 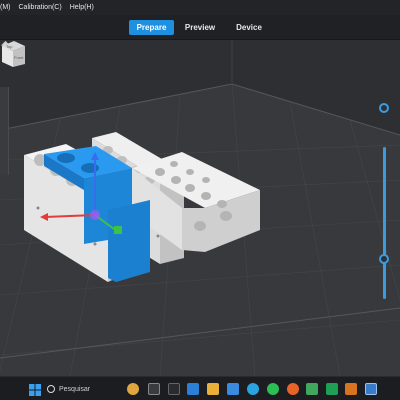 What do you see at coordinates (213, 389) in the screenshot?
I see `file-explorer-icon` at bounding box center [213, 389].